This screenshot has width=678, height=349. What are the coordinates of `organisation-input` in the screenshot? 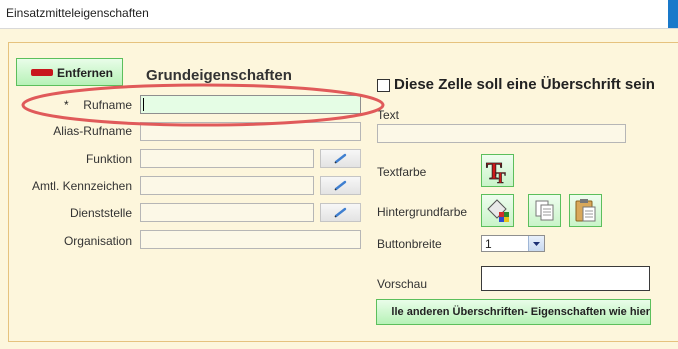 It's located at (250, 239).